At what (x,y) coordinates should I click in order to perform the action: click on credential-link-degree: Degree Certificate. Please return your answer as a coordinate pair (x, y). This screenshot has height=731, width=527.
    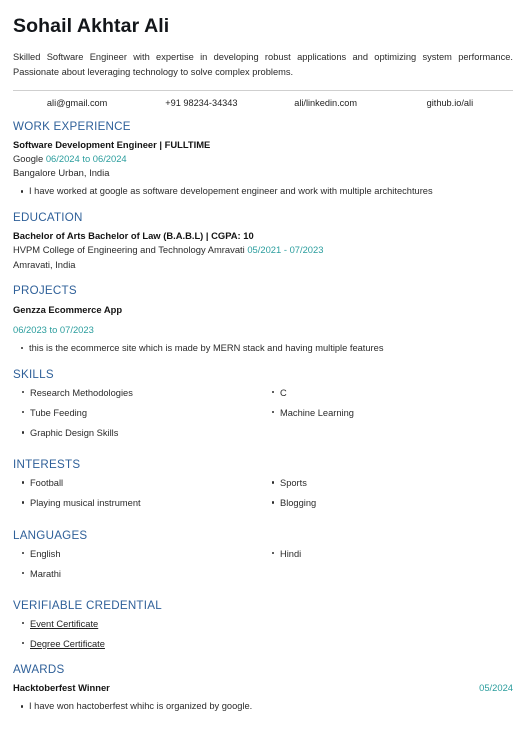
    Looking at the image, I should click on (67, 644).